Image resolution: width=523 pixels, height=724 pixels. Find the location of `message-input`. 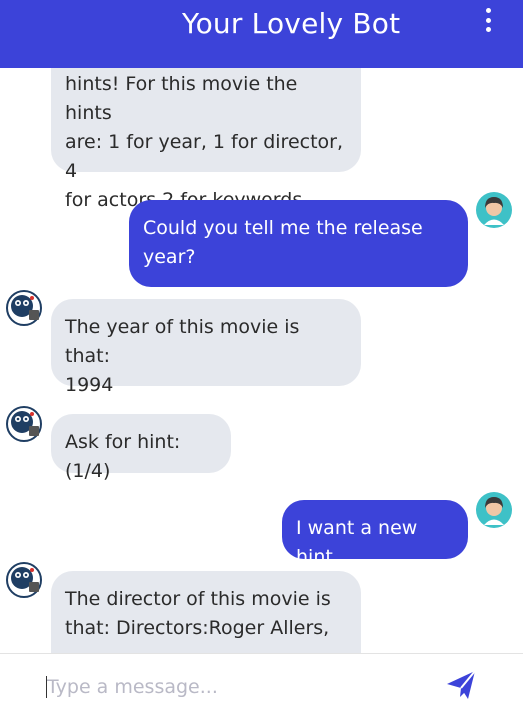

message-input is located at coordinates (237, 687).